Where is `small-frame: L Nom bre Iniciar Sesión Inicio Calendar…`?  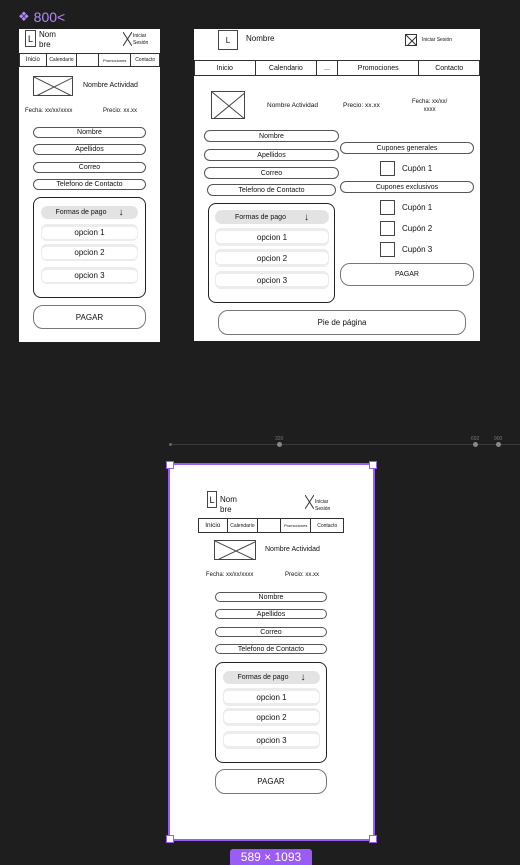
small-frame: L Nom bre Iniciar Sesión Inicio Calendar… is located at coordinates (89, 185).